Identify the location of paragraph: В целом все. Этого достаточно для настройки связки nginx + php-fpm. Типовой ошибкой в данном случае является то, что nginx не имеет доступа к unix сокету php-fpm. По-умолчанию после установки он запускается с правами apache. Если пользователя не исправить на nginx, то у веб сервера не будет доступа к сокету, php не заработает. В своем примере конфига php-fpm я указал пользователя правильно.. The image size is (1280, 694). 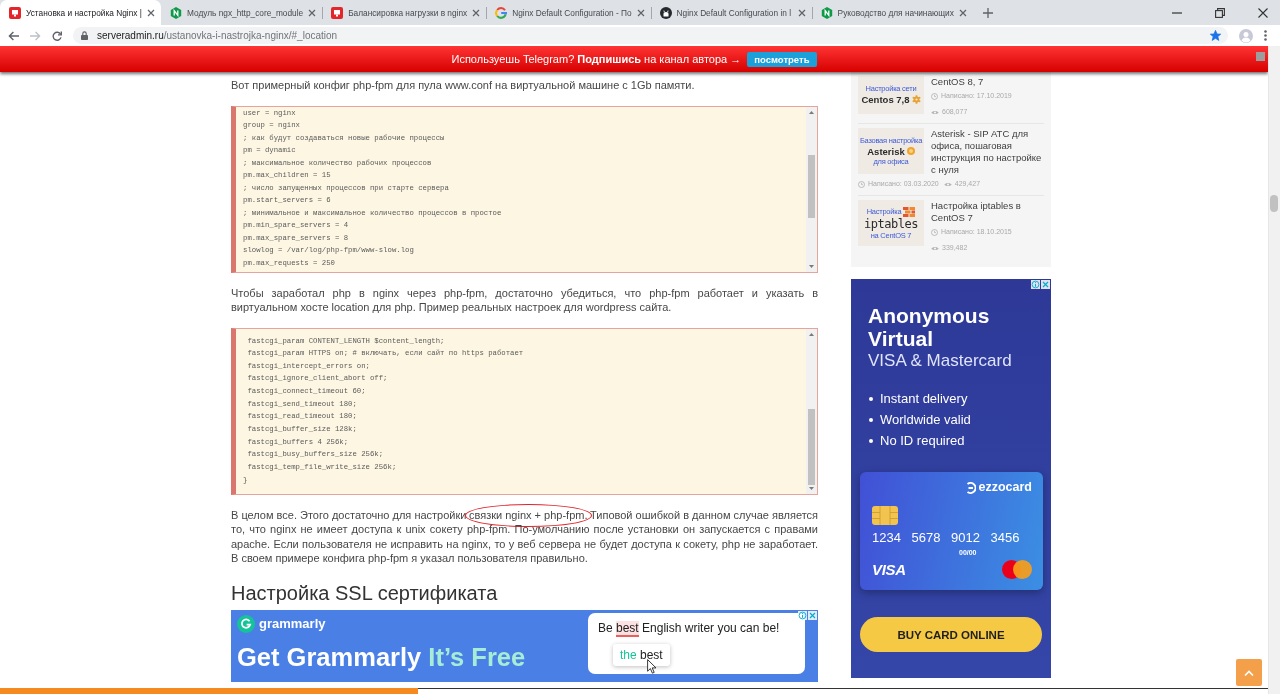
(524, 536).